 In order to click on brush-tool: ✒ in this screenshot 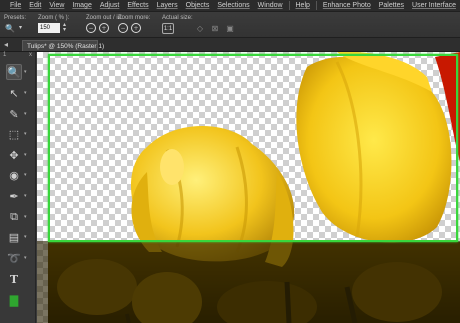, I will do `click(14, 196)`.